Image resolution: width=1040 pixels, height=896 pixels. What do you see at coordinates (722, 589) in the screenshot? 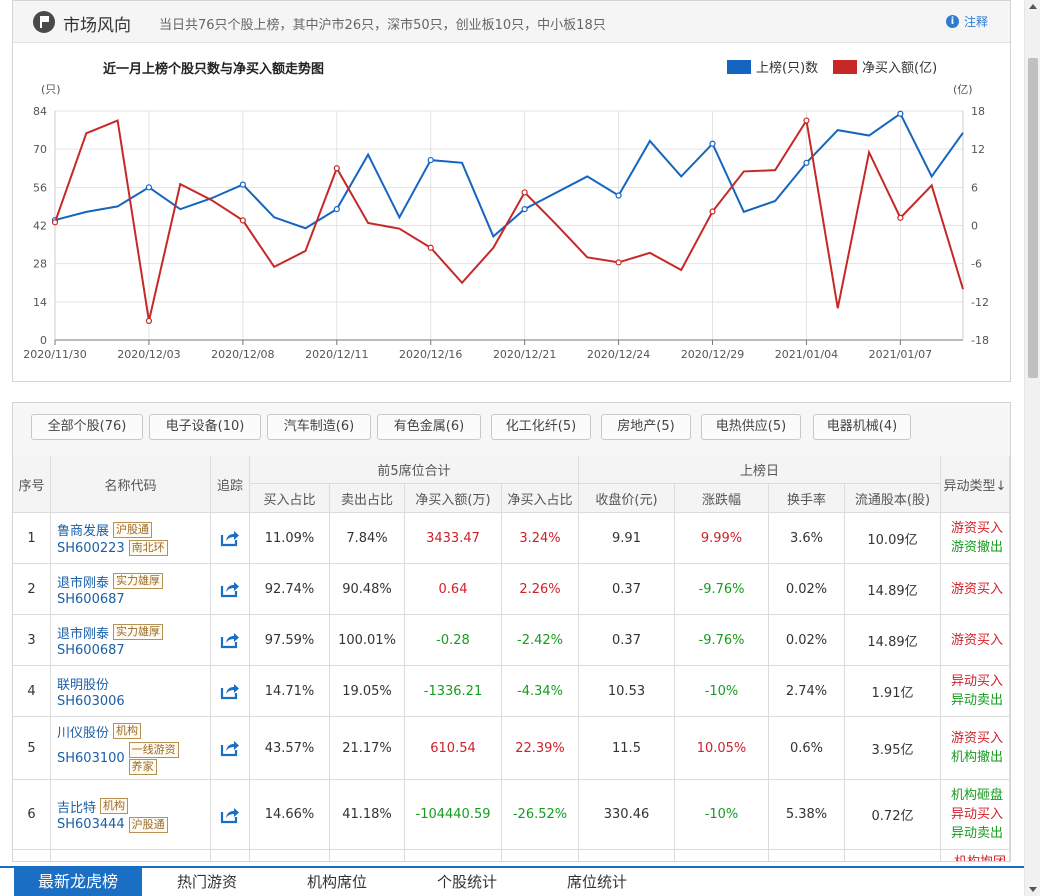
I see `row-change: -9.76%` at bounding box center [722, 589].